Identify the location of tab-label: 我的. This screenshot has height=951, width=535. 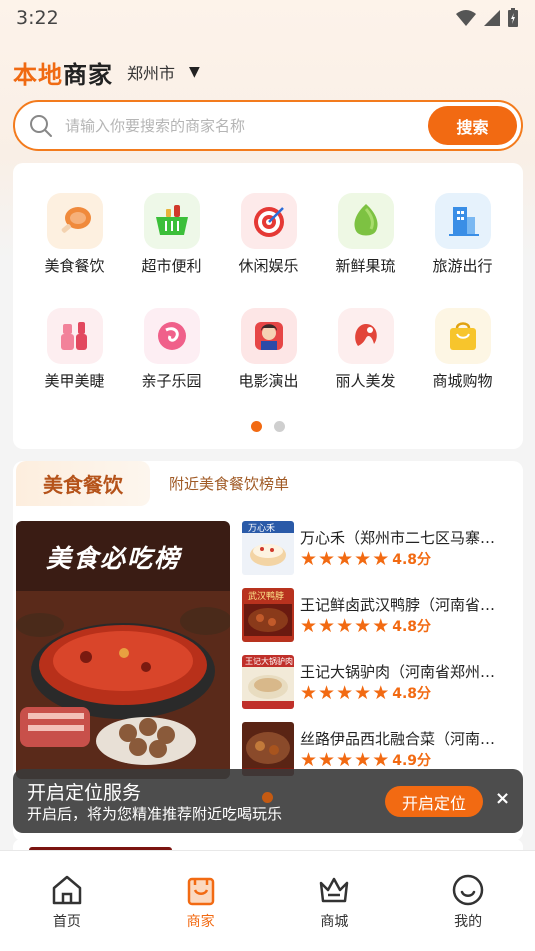
(468, 922).